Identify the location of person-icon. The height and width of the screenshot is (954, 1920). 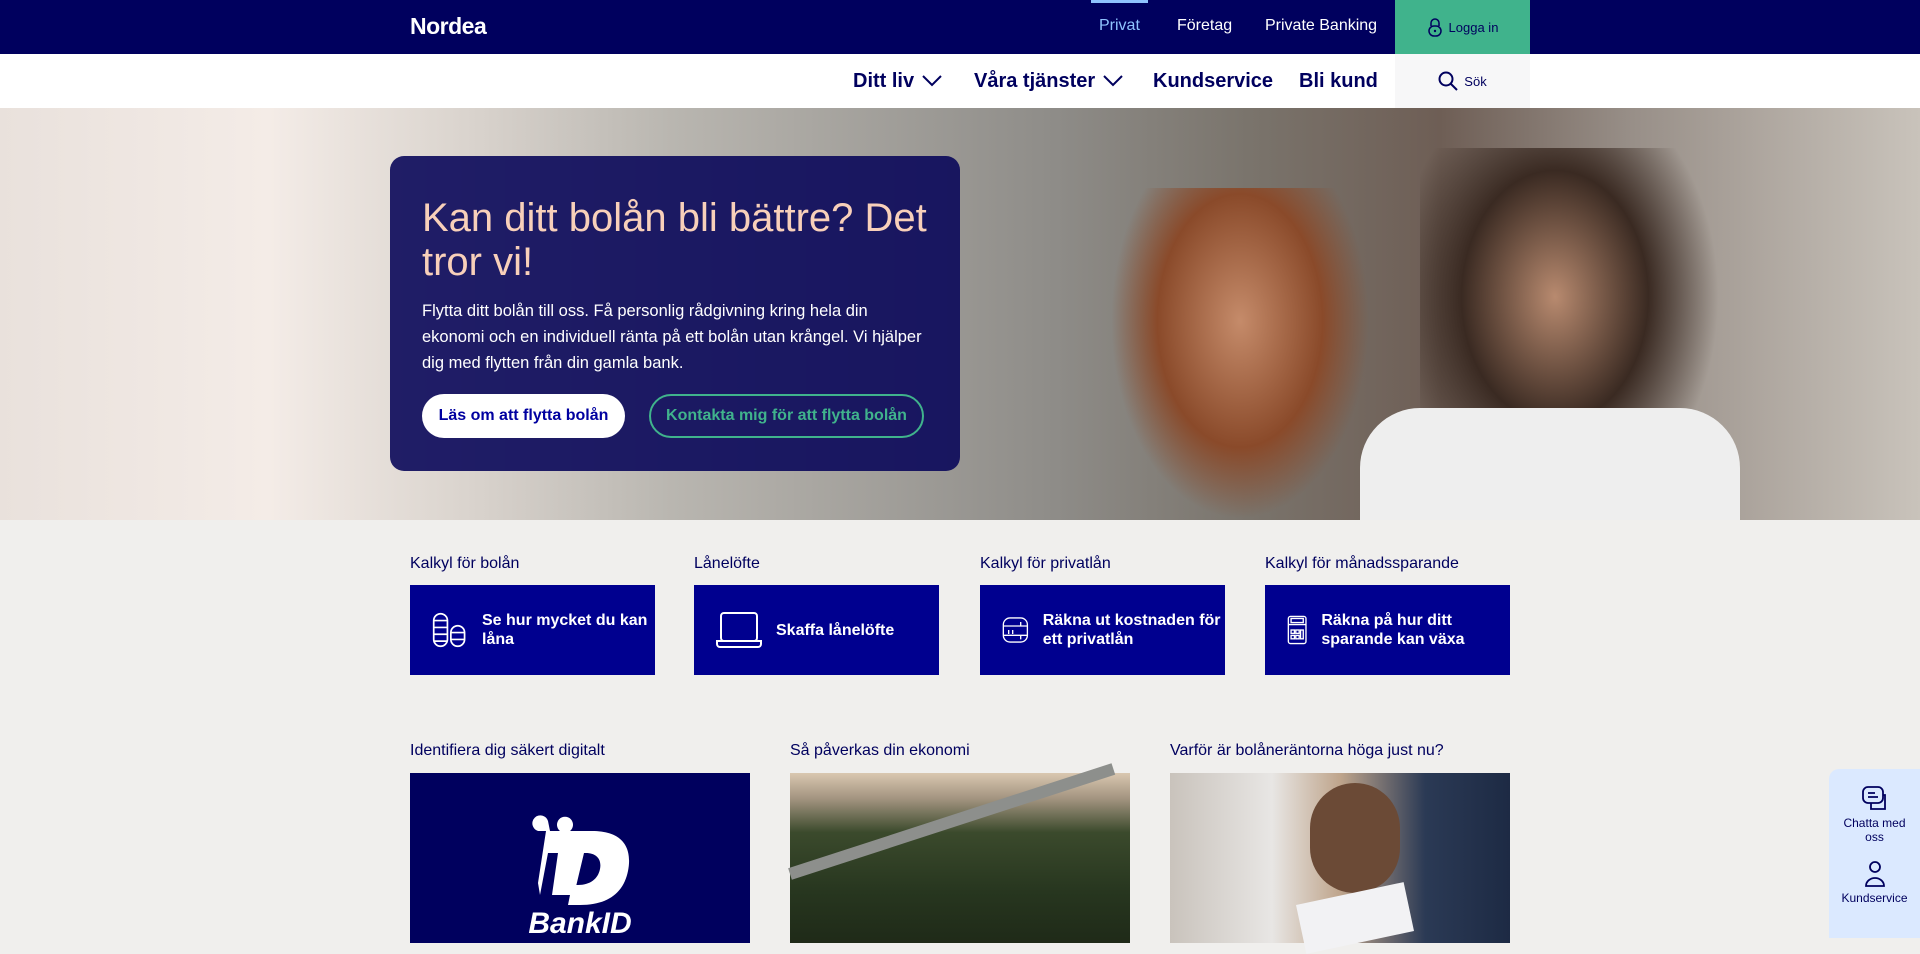
(1874, 874).